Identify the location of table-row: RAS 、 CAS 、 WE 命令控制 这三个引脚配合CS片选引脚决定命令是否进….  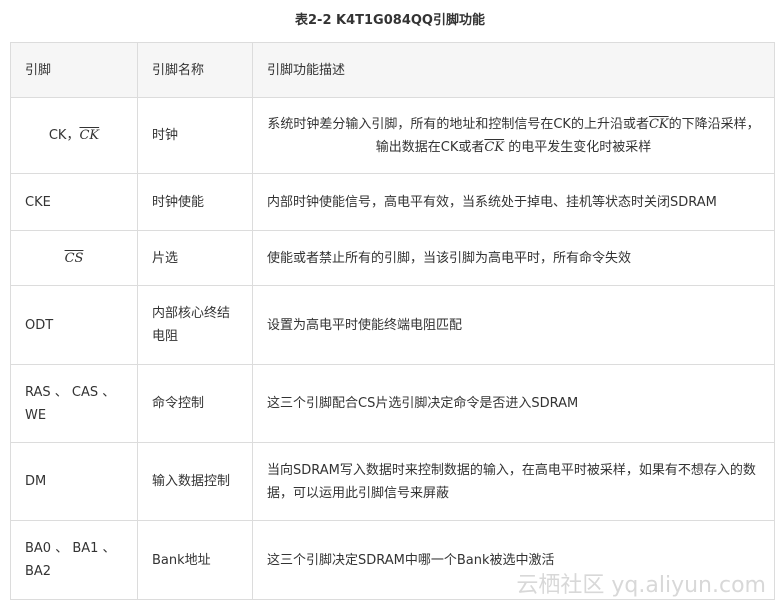
(392, 403).